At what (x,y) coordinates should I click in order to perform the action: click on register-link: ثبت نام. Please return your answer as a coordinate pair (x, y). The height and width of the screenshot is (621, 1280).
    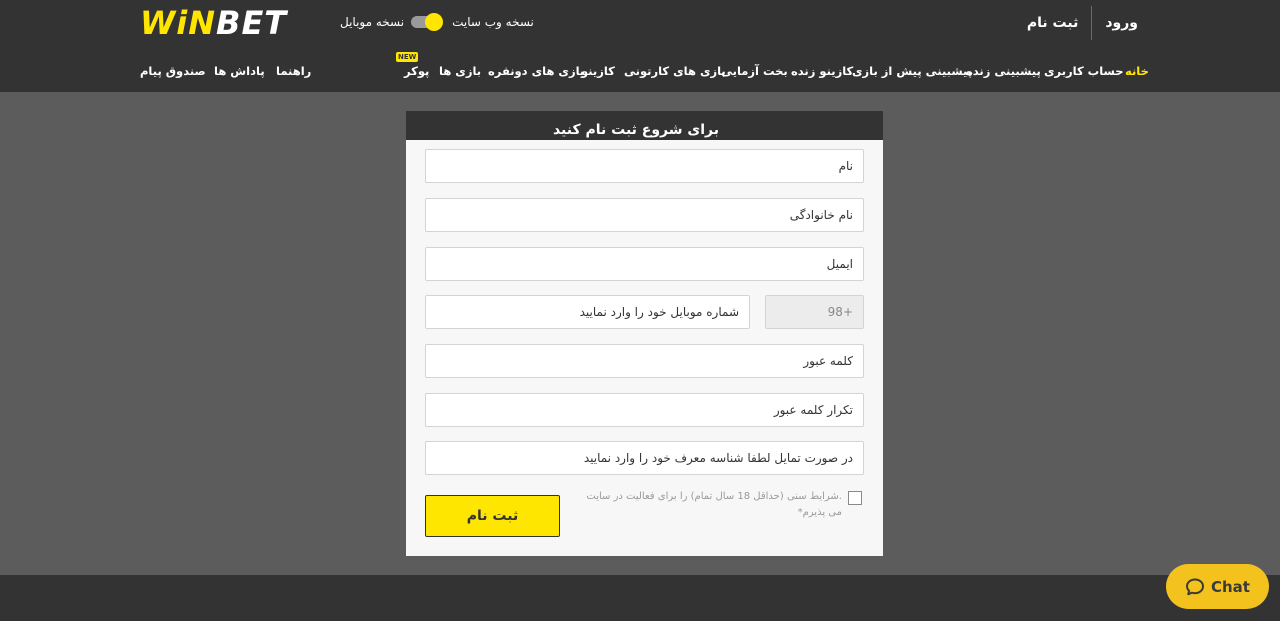
    Looking at the image, I should click on (1052, 23).